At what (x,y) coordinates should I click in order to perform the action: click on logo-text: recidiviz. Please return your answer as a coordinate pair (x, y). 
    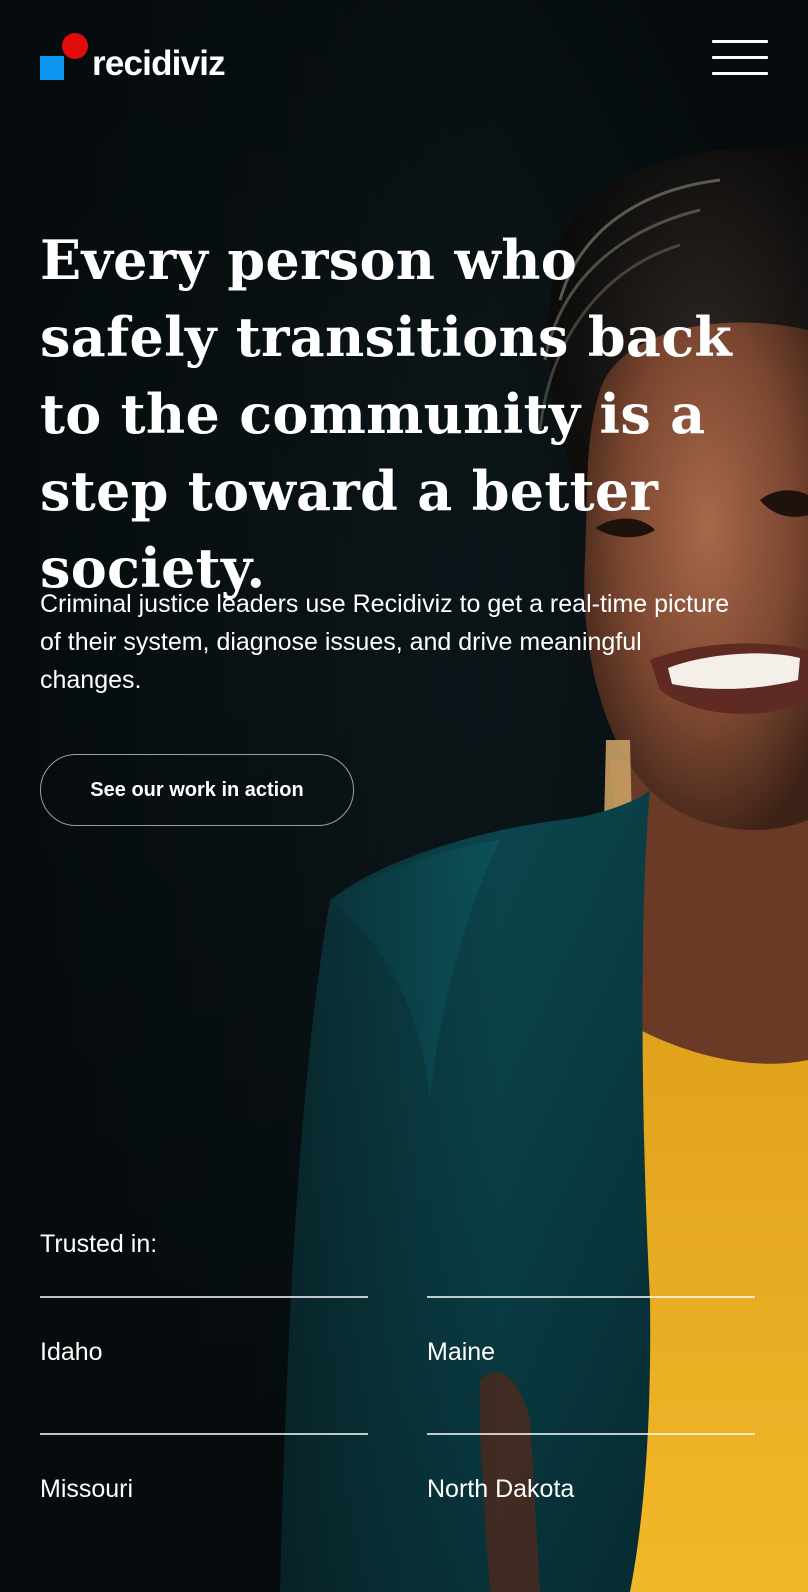
    Looking at the image, I should click on (159, 63).